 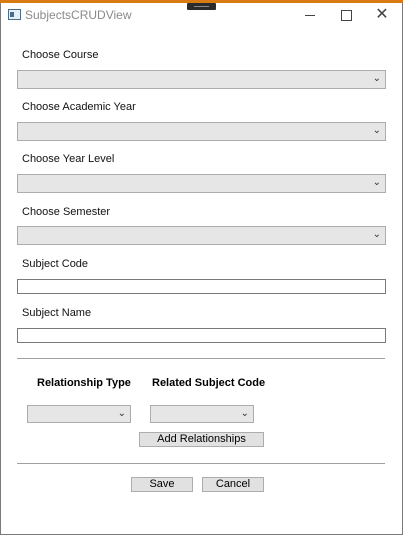 What do you see at coordinates (201, 335) in the screenshot?
I see `subject-name-input` at bounding box center [201, 335].